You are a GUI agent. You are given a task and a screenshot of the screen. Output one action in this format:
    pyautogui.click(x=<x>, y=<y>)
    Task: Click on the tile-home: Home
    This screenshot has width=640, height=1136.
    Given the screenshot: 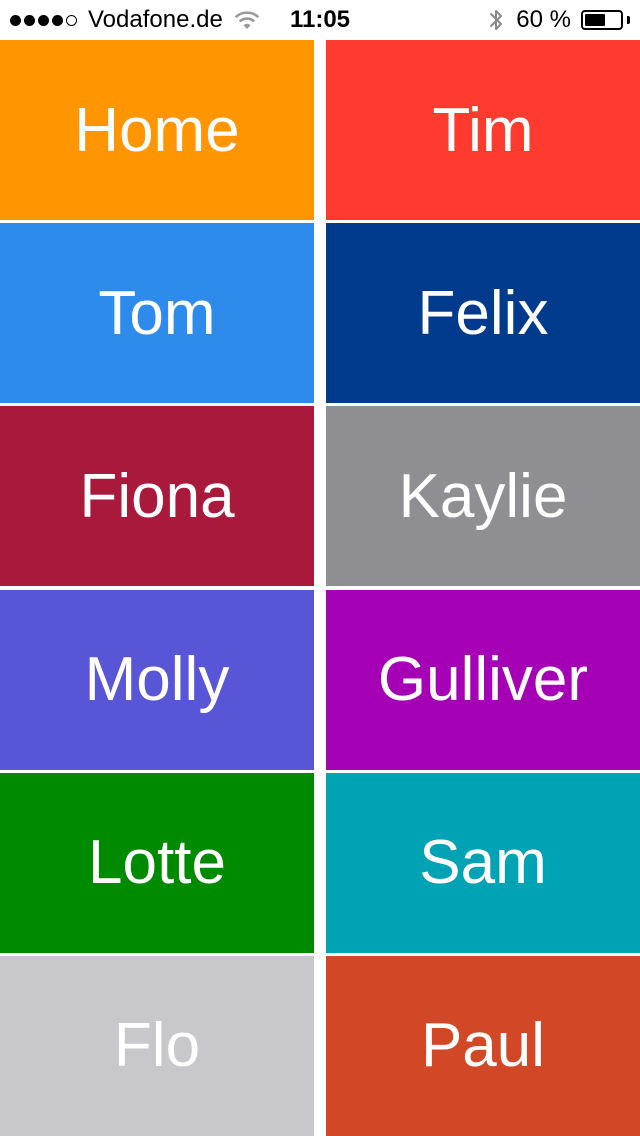 What is the action you would take?
    pyautogui.click(x=157, y=130)
    